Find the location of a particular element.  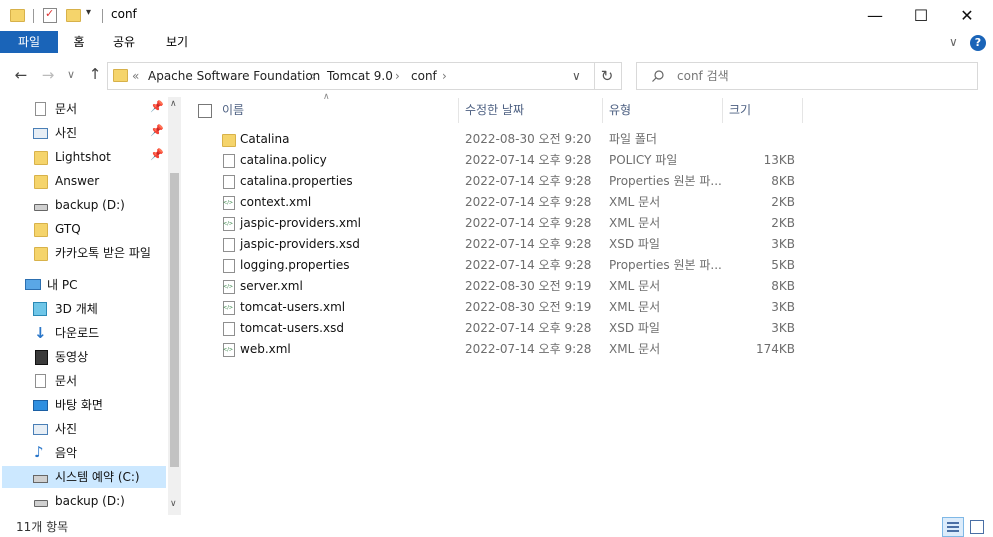

properties-icon: ✓ is located at coordinates (50, 15).